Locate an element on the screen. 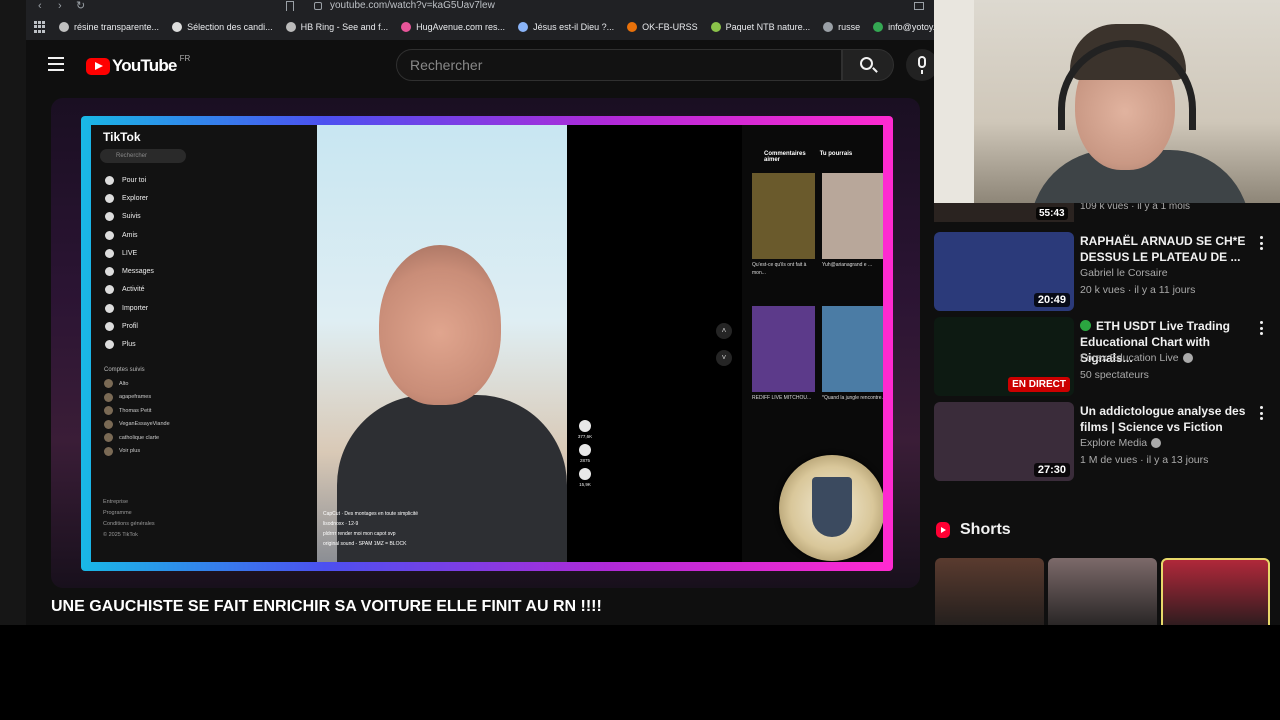 The height and width of the screenshot is (720, 1280). forward-icon: › is located at coordinates (60, 6).